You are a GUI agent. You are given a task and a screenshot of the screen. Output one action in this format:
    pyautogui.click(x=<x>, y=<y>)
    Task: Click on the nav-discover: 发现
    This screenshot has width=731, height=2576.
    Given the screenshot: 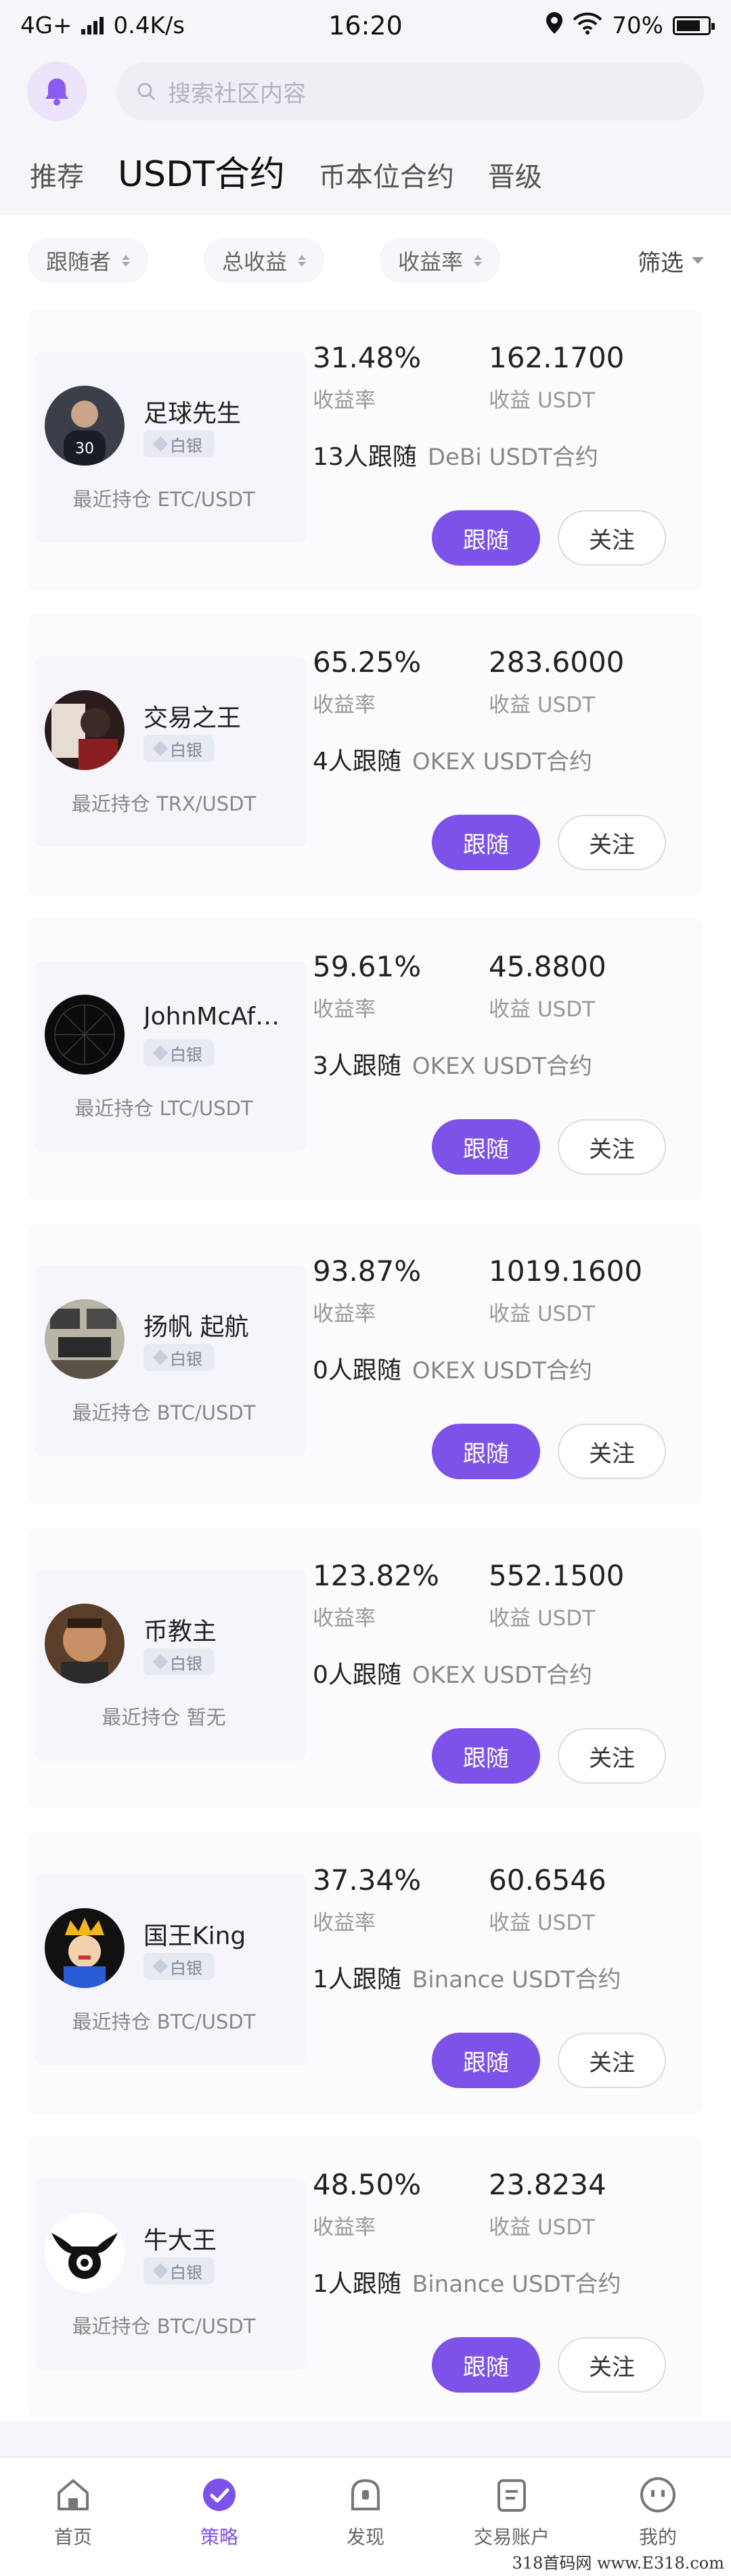 What is the action you would take?
    pyautogui.click(x=365, y=2517)
    